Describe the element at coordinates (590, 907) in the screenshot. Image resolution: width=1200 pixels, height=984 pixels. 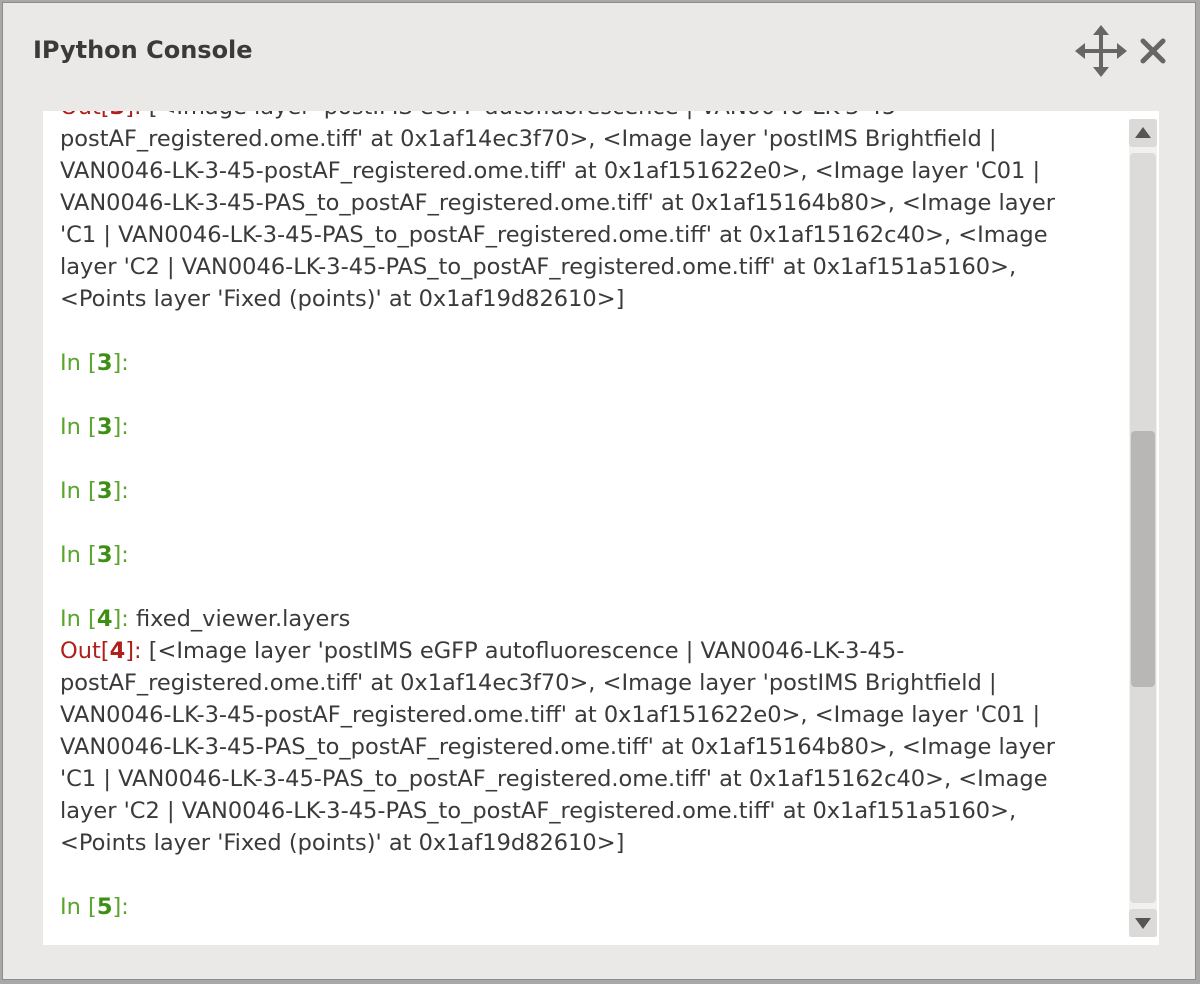
I see `in-prompt-line: In [5]:` at that location.